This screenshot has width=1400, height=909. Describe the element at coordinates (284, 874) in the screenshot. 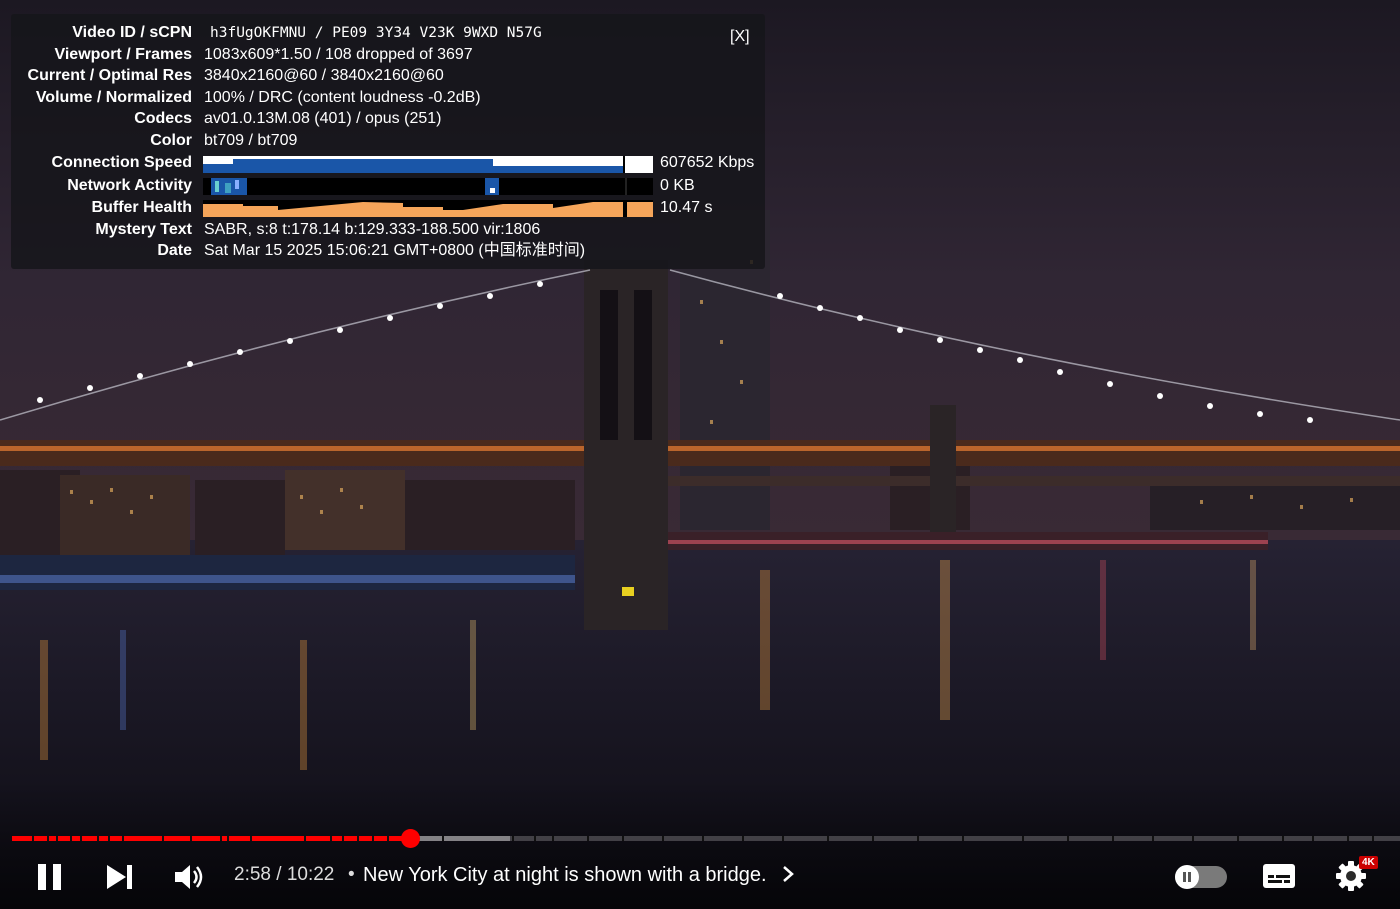

I see `time-display: 2:58 / 10:22` at that location.